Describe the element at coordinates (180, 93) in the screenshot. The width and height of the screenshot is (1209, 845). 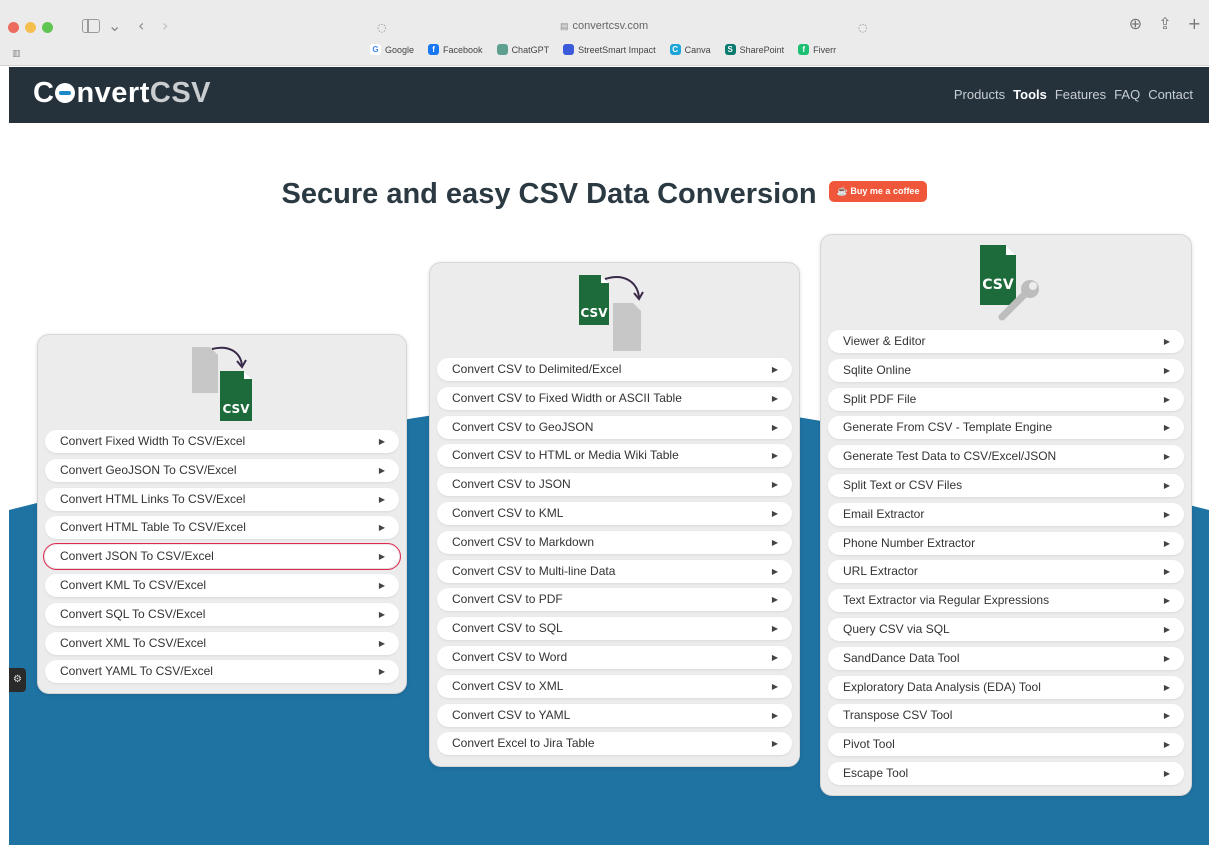
I see `logo-text-csv: CSV` at that location.